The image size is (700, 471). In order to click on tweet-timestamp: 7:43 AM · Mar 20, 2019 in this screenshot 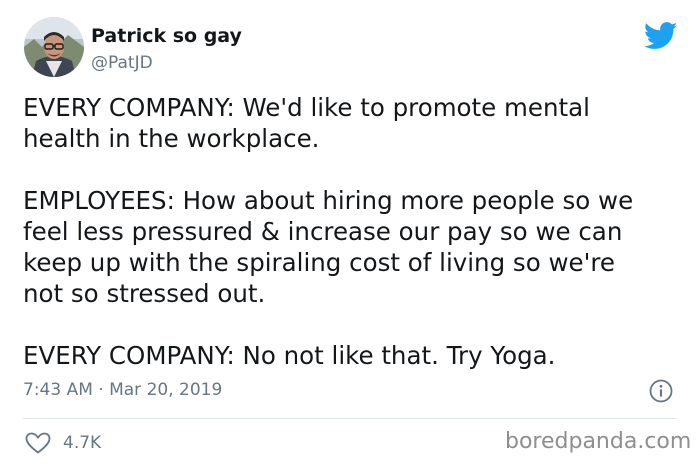, I will do `click(122, 390)`.